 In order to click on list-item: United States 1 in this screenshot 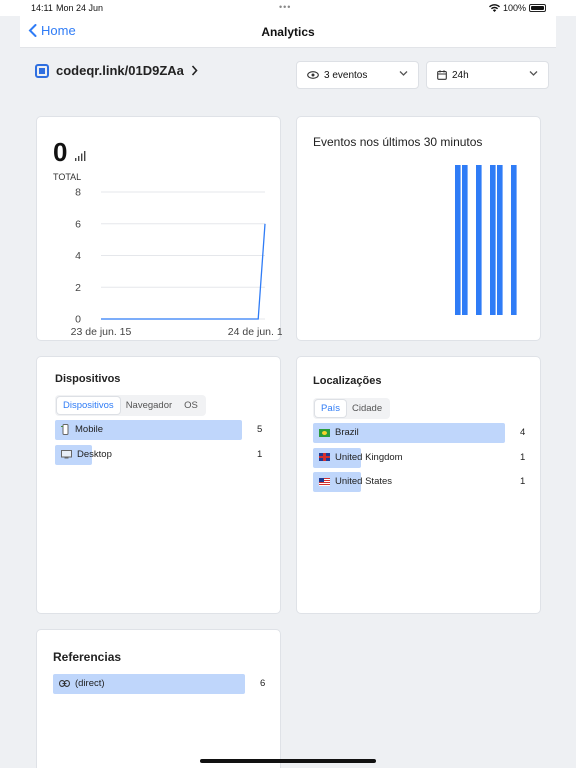, I will do `click(419, 483)`.